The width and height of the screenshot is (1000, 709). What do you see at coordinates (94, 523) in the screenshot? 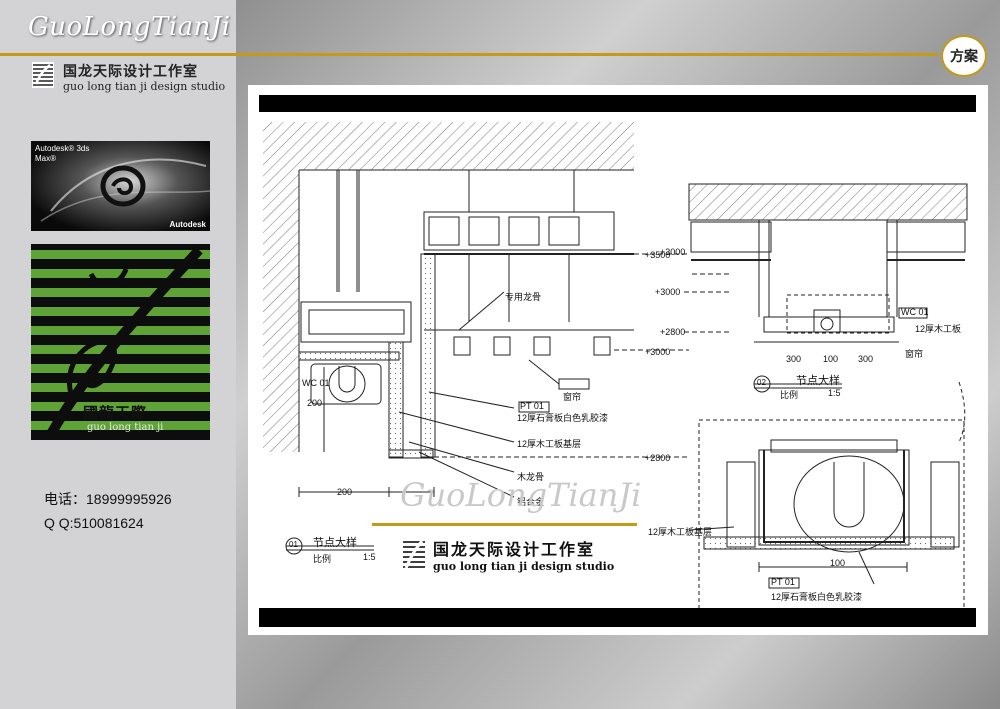
I see `contact-qq: Q Q:510081624` at bounding box center [94, 523].